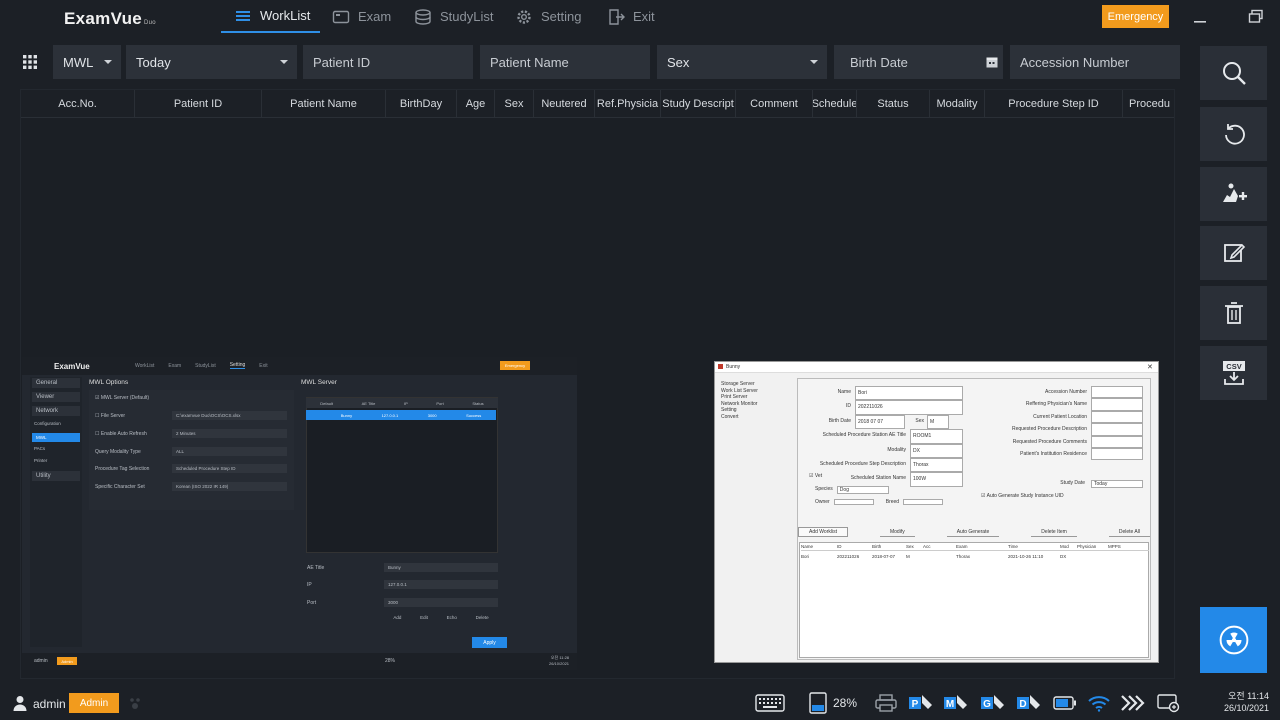 The height and width of the screenshot is (720, 1280). What do you see at coordinates (1233, 134) in the screenshot?
I see `refresh-button` at bounding box center [1233, 134].